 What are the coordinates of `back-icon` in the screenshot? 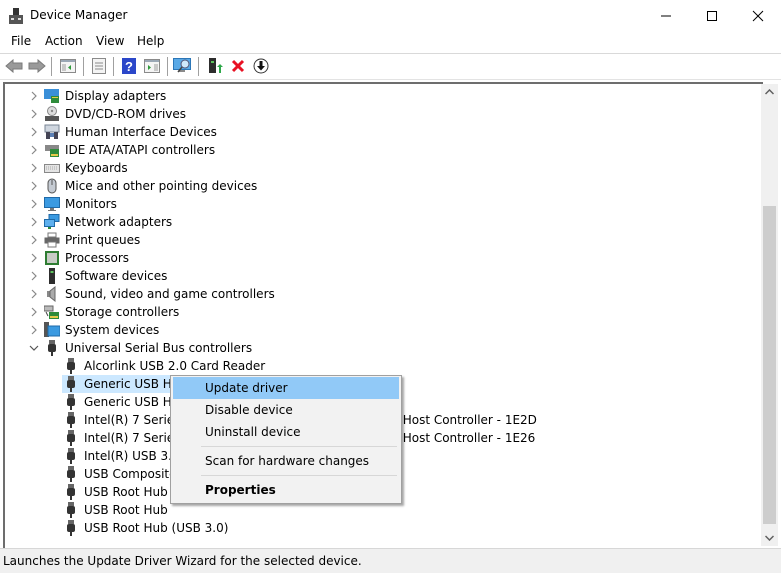 It's located at (14, 66).